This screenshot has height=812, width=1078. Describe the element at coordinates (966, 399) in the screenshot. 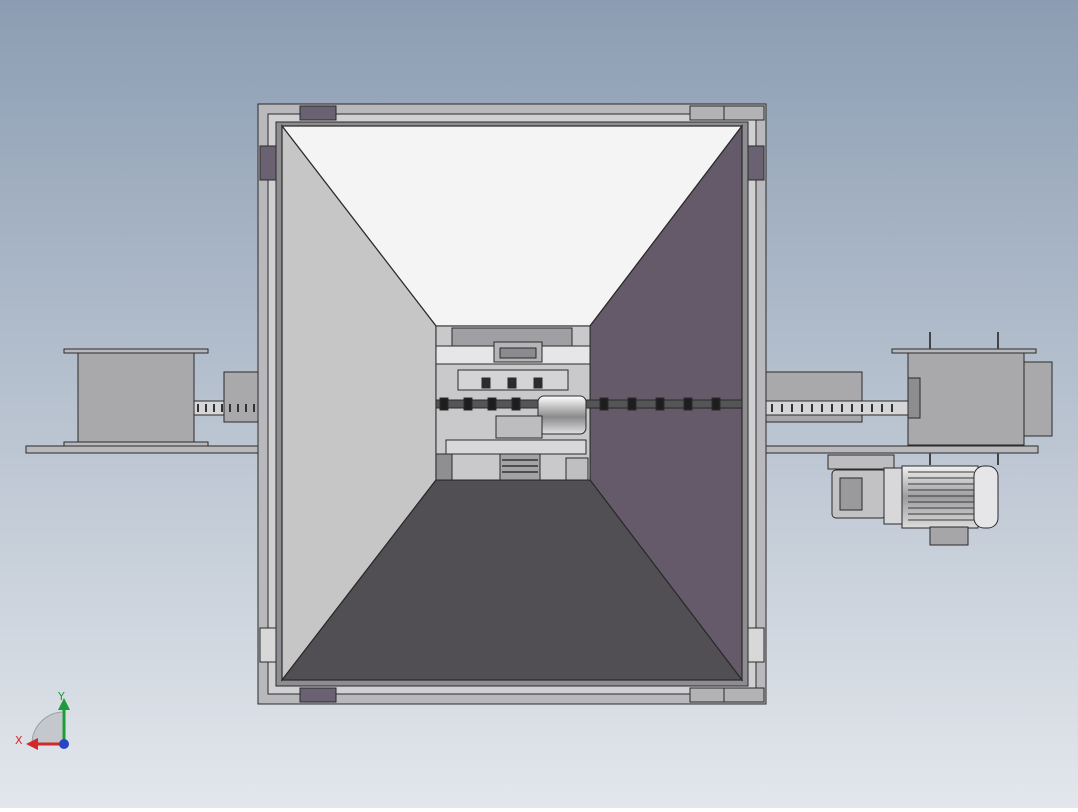

I see `right-housing` at that location.